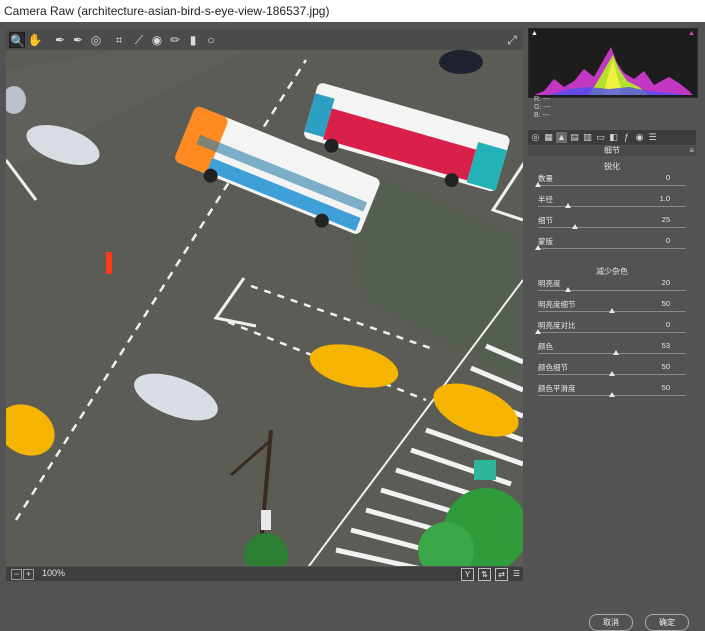 This screenshot has width=705, height=631. I want to click on slider-label: 明亮度, so click(549, 283).